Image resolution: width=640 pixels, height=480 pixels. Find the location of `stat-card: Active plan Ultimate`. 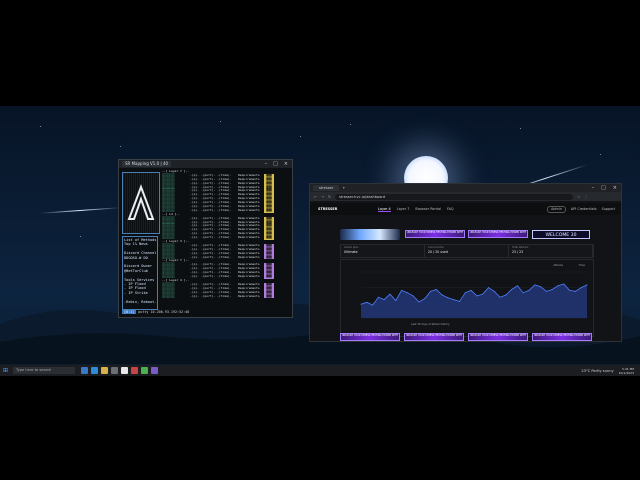

stat-card: Active plan Ultimate is located at coordinates (383, 251).